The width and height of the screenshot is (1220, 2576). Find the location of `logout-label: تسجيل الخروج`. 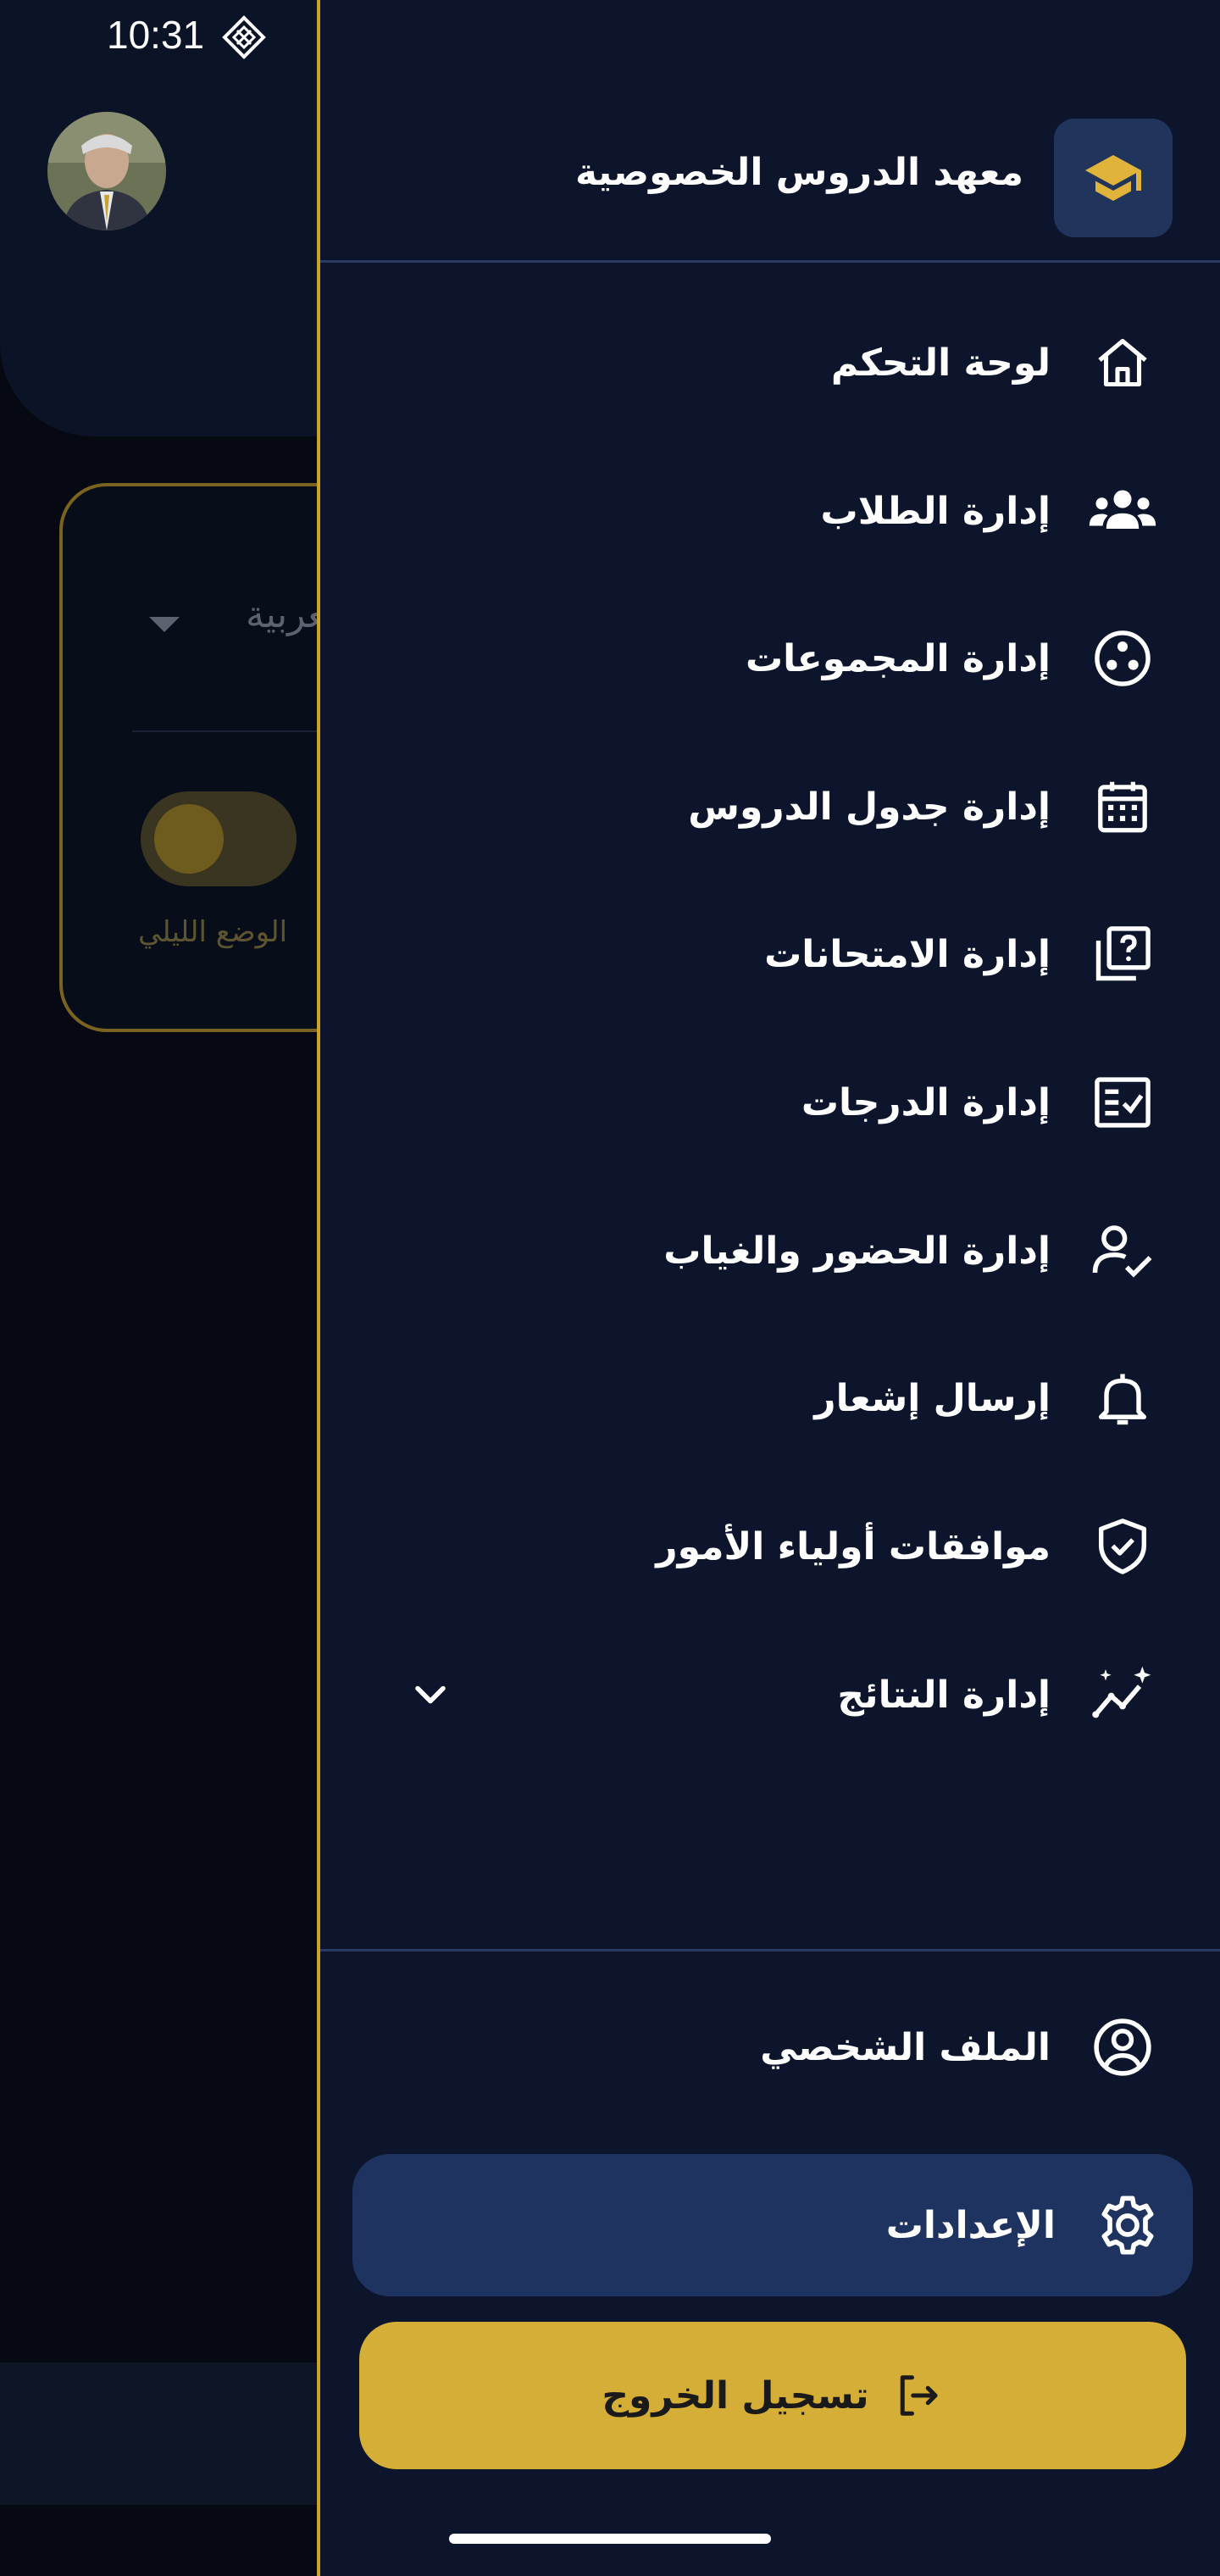

logout-label: تسجيل الخروج is located at coordinates (735, 2395).